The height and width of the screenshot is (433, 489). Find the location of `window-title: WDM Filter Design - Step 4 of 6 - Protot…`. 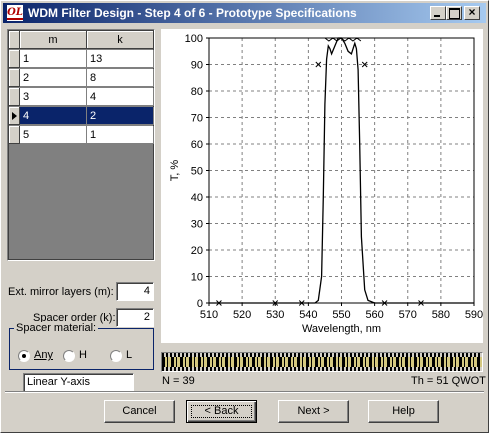

window-title: WDM Filter Design - Step 4 of 6 - Protot… is located at coordinates (192, 13).